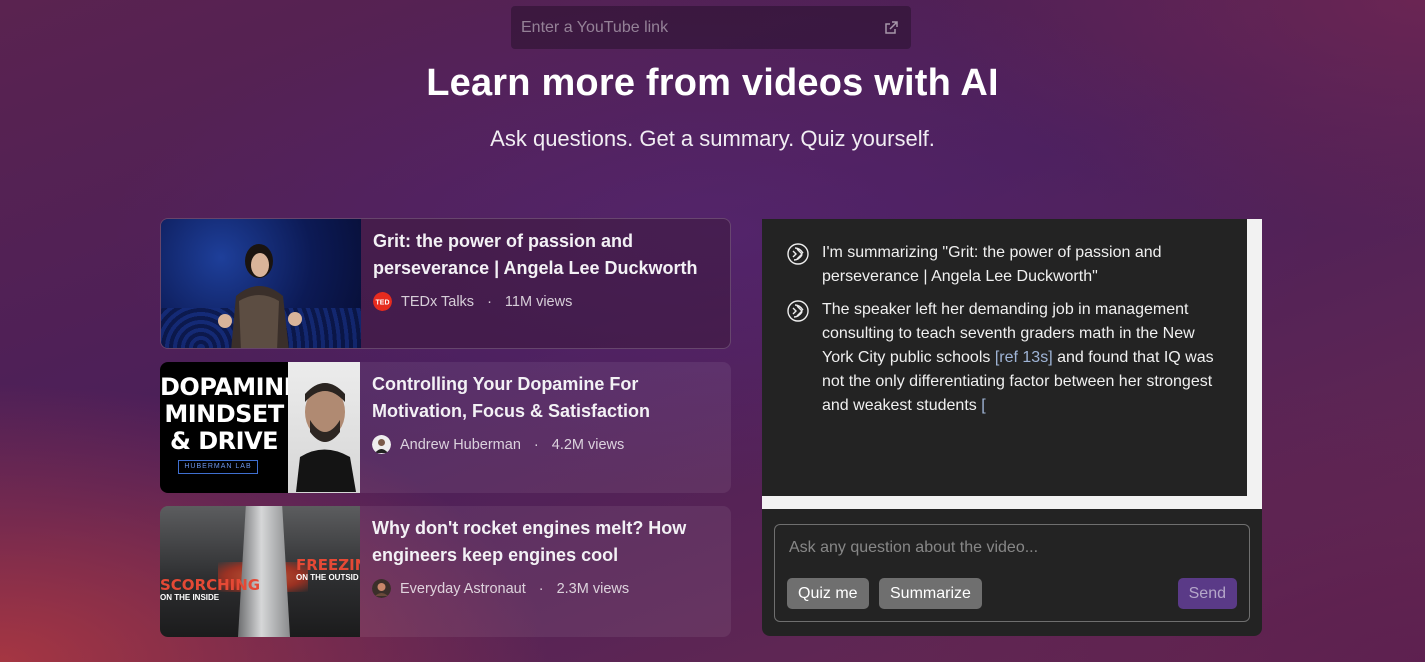  I want to click on timestamp-reference-link: [, so click(983, 405).